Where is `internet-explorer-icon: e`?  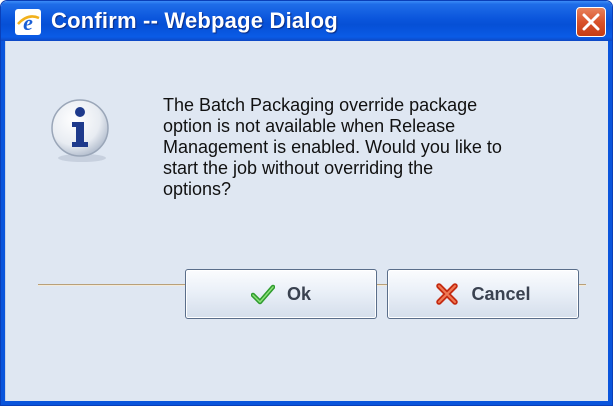
internet-explorer-icon: e is located at coordinates (28, 22).